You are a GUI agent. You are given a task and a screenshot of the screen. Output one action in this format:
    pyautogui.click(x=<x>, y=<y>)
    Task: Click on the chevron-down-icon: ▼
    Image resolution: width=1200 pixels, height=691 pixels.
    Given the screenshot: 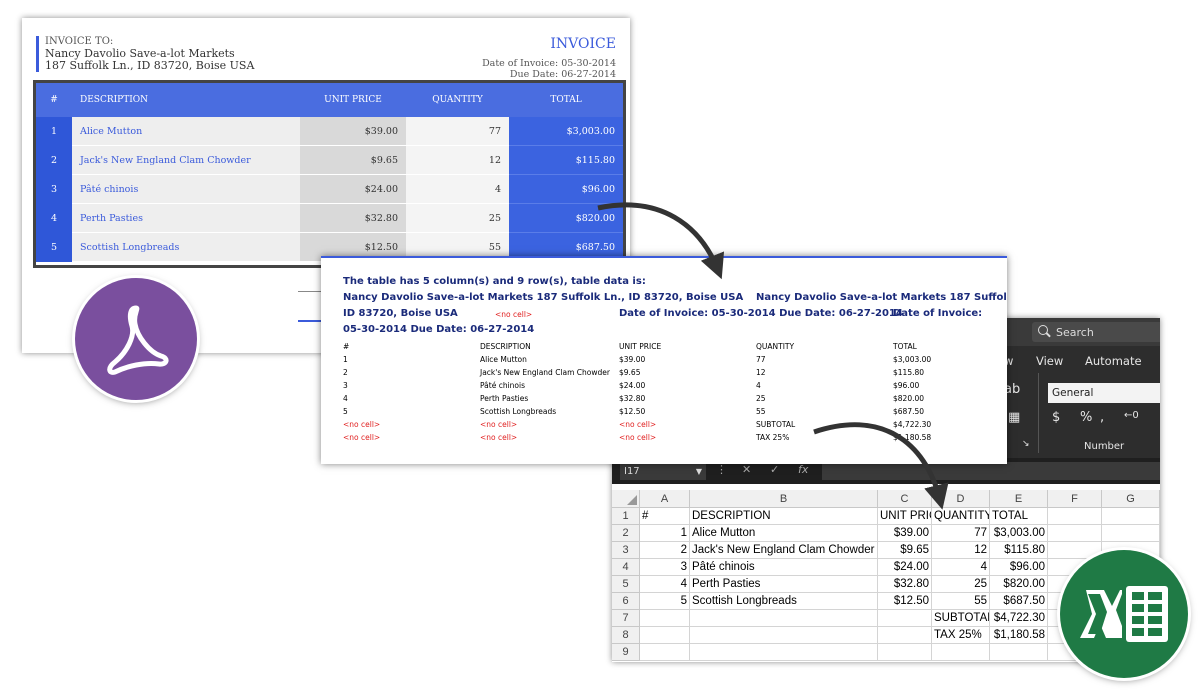 What is the action you would take?
    pyautogui.click(x=698, y=471)
    